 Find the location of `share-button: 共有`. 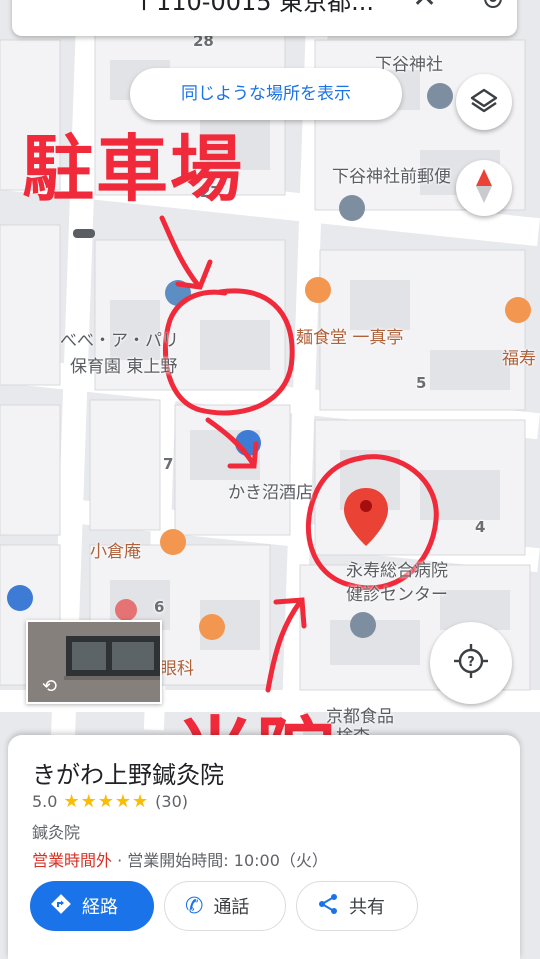

share-button: 共有 is located at coordinates (357, 906).